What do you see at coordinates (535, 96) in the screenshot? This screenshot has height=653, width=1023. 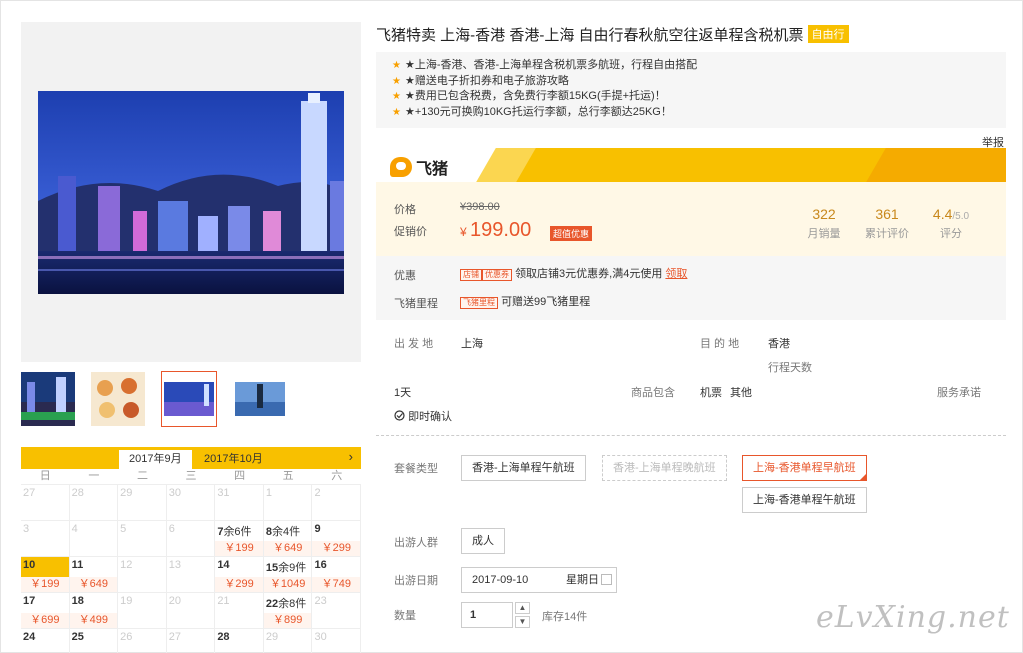 I see `highlight-text: ★费用已包含税费，含免费行李额15KG(手提+托运)！` at bounding box center [535, 96].